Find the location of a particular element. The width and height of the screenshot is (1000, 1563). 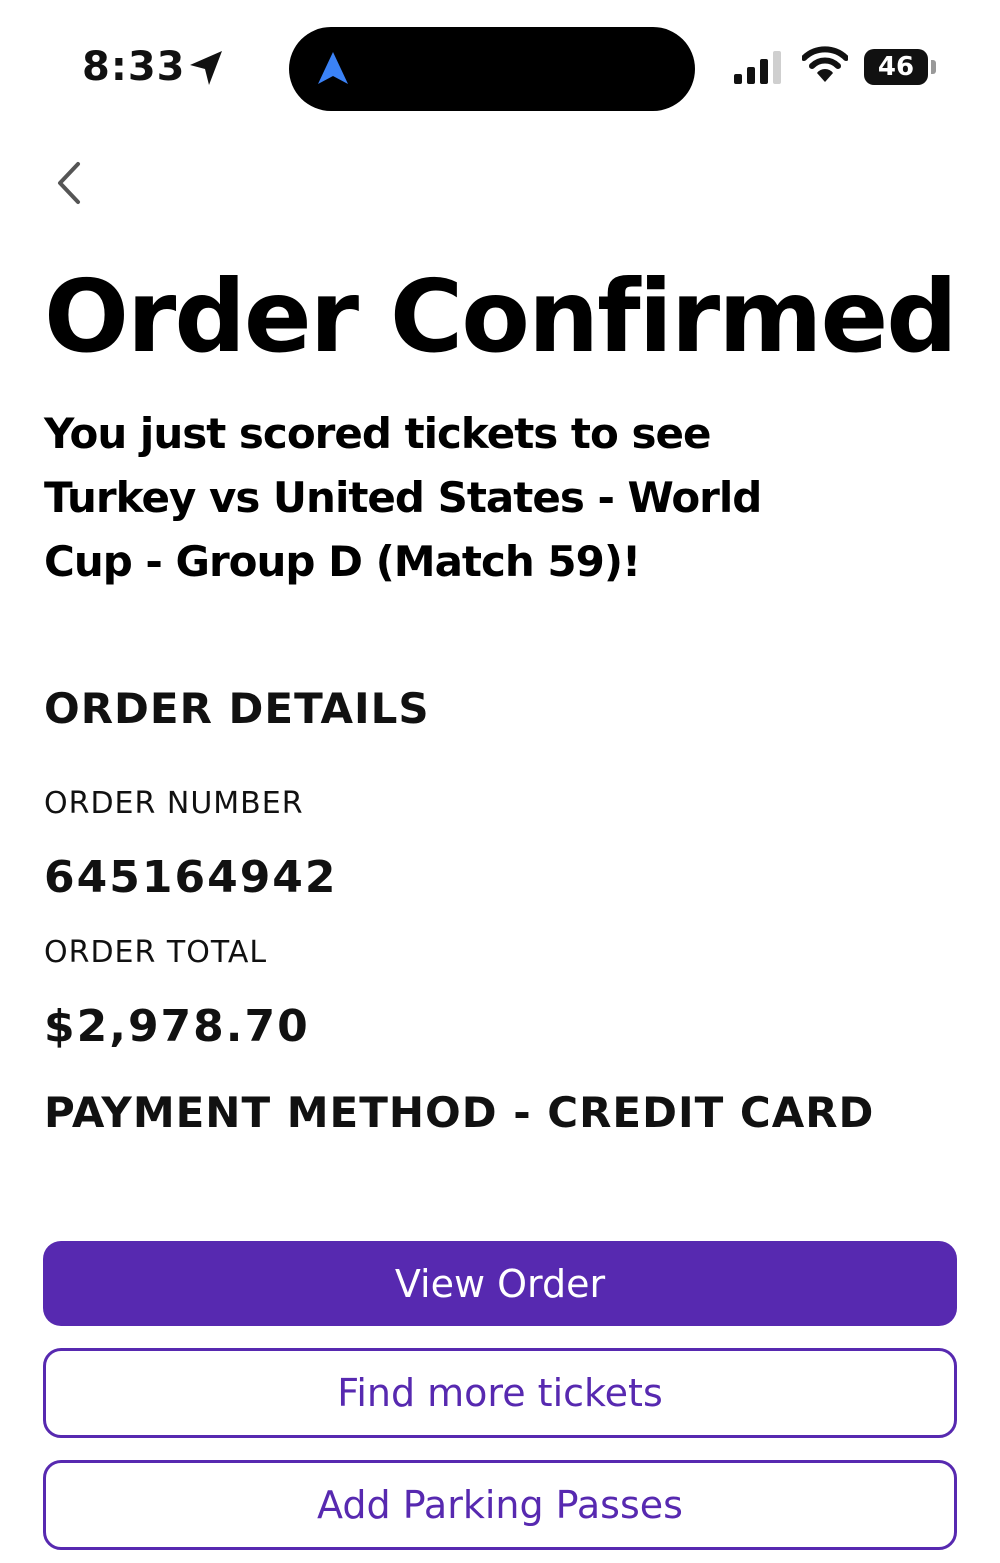

find-more-tickets-button: Find more tickets is located at coordinates (500, 1393).